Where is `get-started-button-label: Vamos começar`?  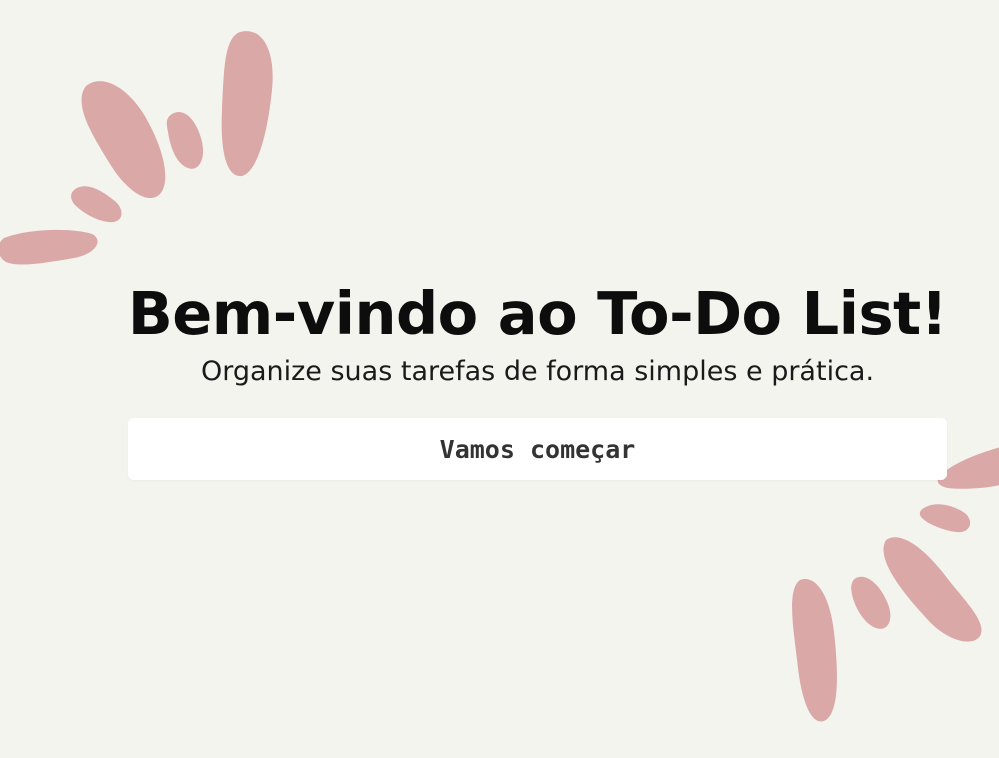
get-started-button-label: Vamos começar is located at coordinates (537, 449).